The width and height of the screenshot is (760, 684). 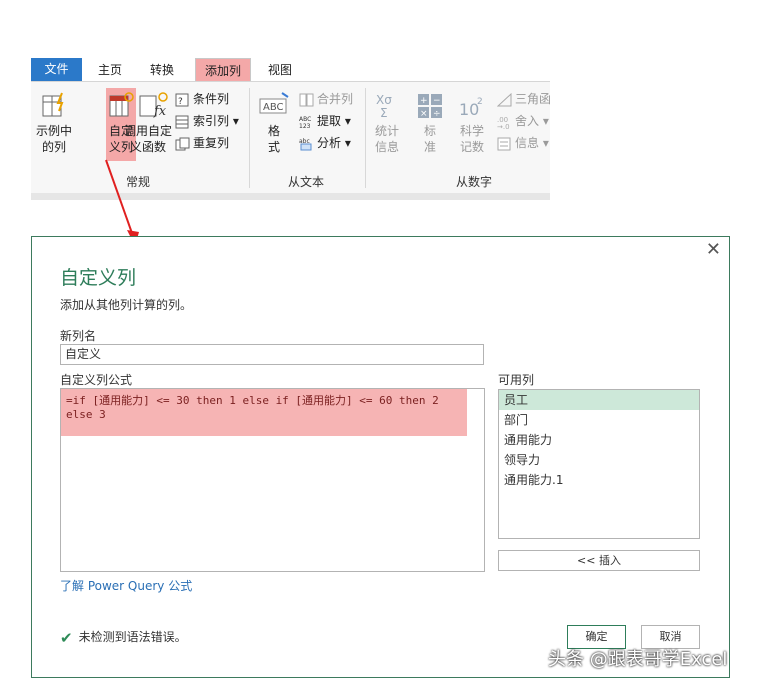 What do you see at coordinates (599, 560) in the screenshot?
I see `insert-button: << 插入` at bounding box center [599, 560].